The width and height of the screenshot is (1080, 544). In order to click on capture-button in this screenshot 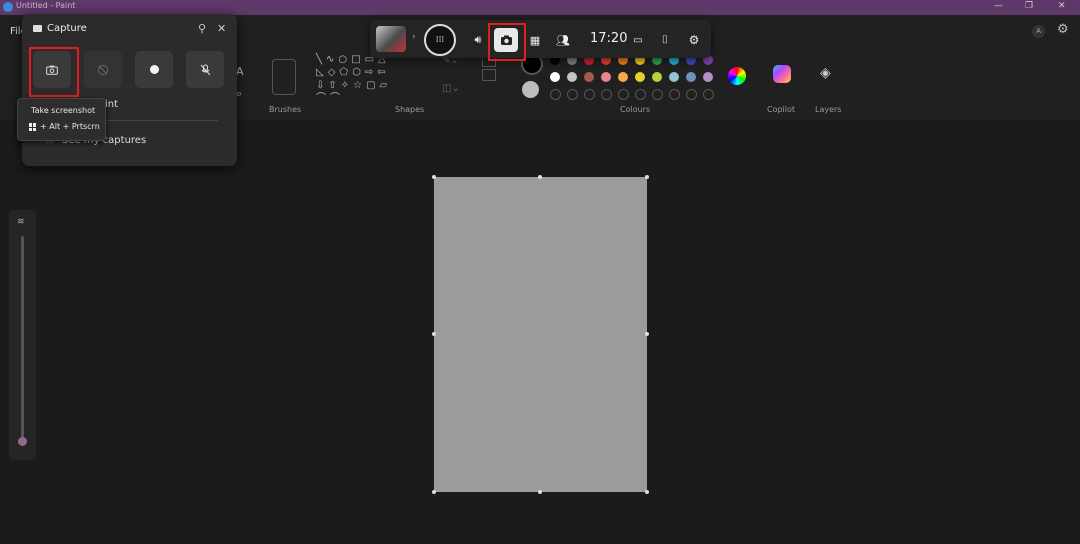, I will do `click(506, 40)`.